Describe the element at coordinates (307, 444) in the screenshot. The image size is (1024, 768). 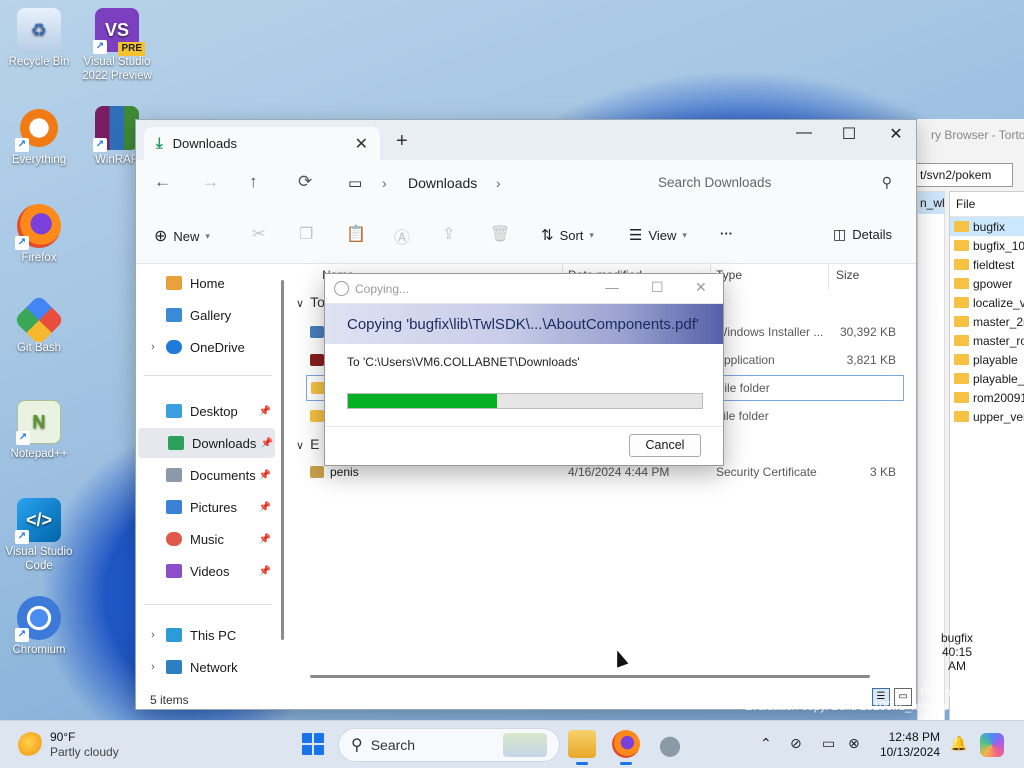
I see `group-header-earlier: ∨ E` at that location.